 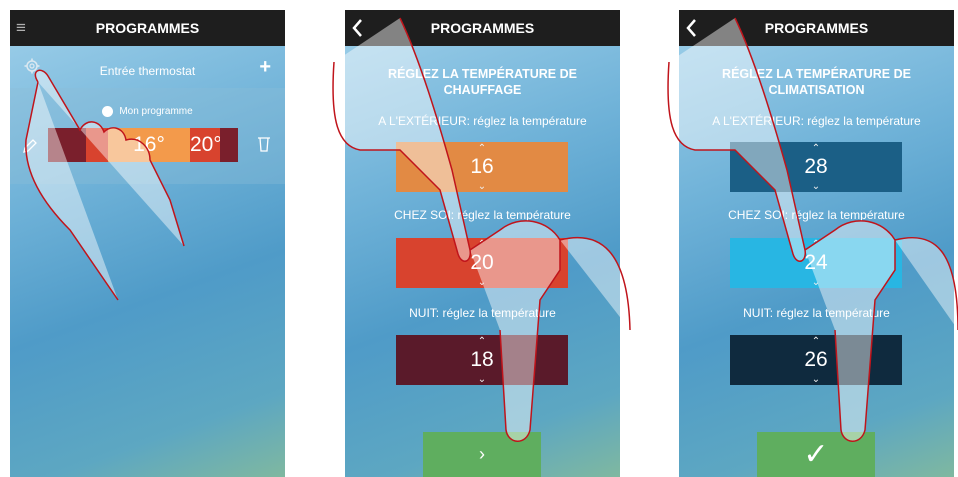 I want to click on night-temp-value: 26, so click(x=816, y=359).